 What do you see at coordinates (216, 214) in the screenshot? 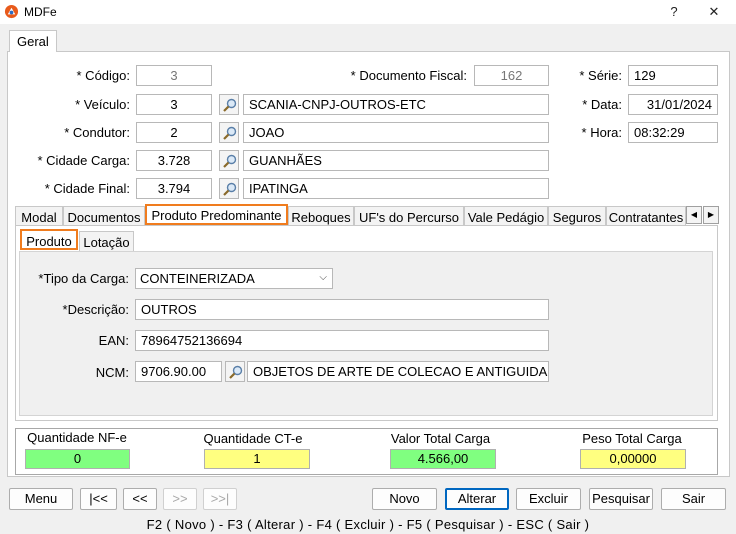
I see `tab-produto-predominante: Produto Predominante` at bounding box center [216, 214].